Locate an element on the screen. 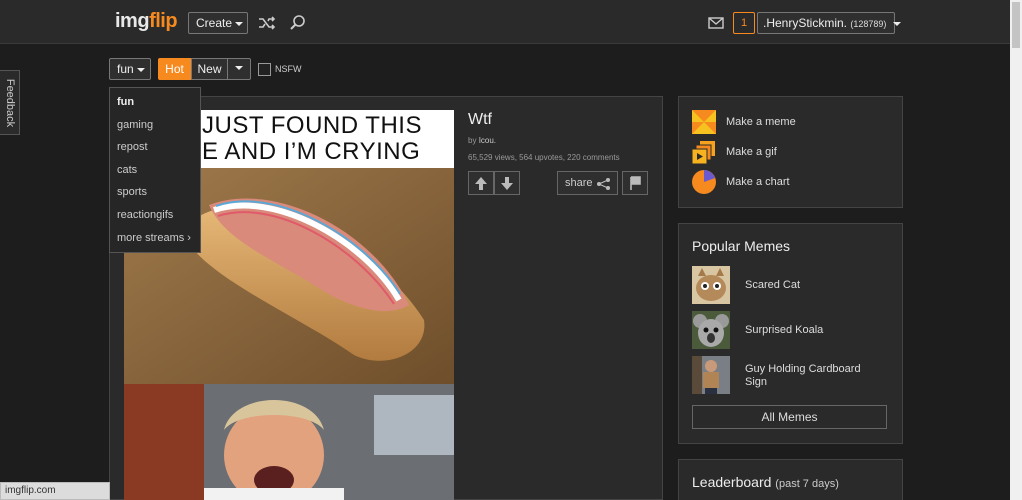 This screenshot has height=500, width=1022. user-menu-button: .HenryStickmin. (128789) is located at coordinates (829, 23).